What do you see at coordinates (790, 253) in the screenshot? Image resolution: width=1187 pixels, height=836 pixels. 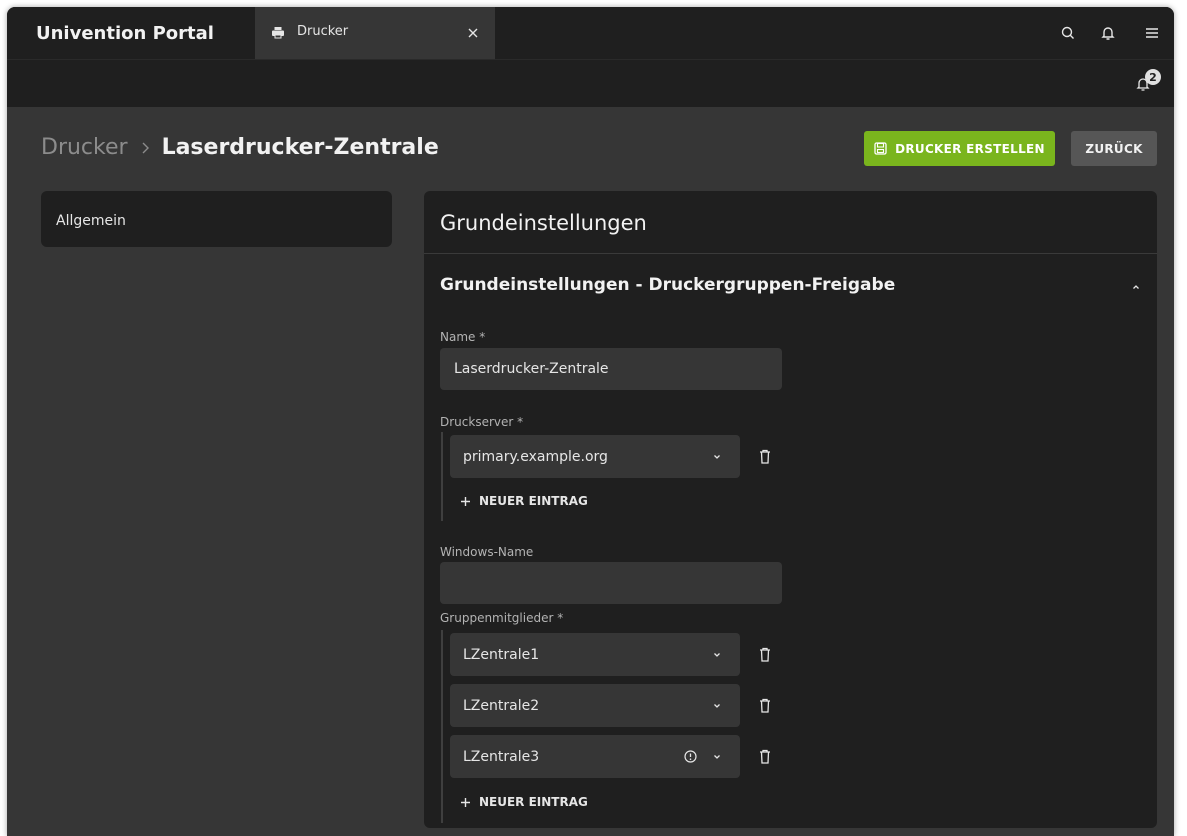 I see `panel-divider` at bounding box center [790, 253].